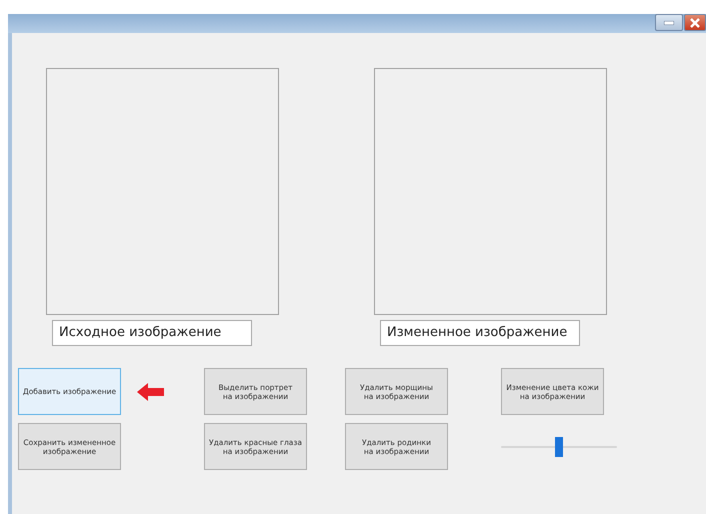  Describe the element at coordinates (480, 333) in the screenshot. I see `caption-field: Измененное изображение` at that location.